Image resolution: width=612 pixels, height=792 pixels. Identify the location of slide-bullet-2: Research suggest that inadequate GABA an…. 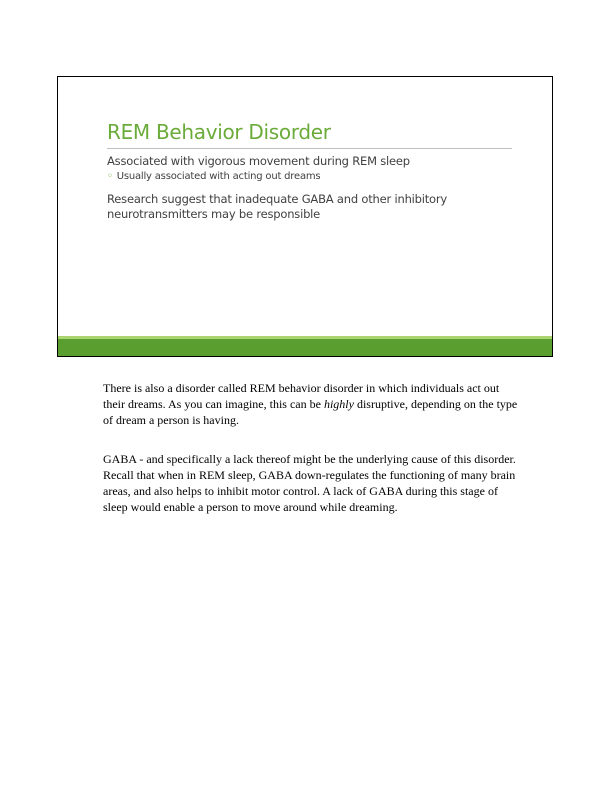
(277, 206).